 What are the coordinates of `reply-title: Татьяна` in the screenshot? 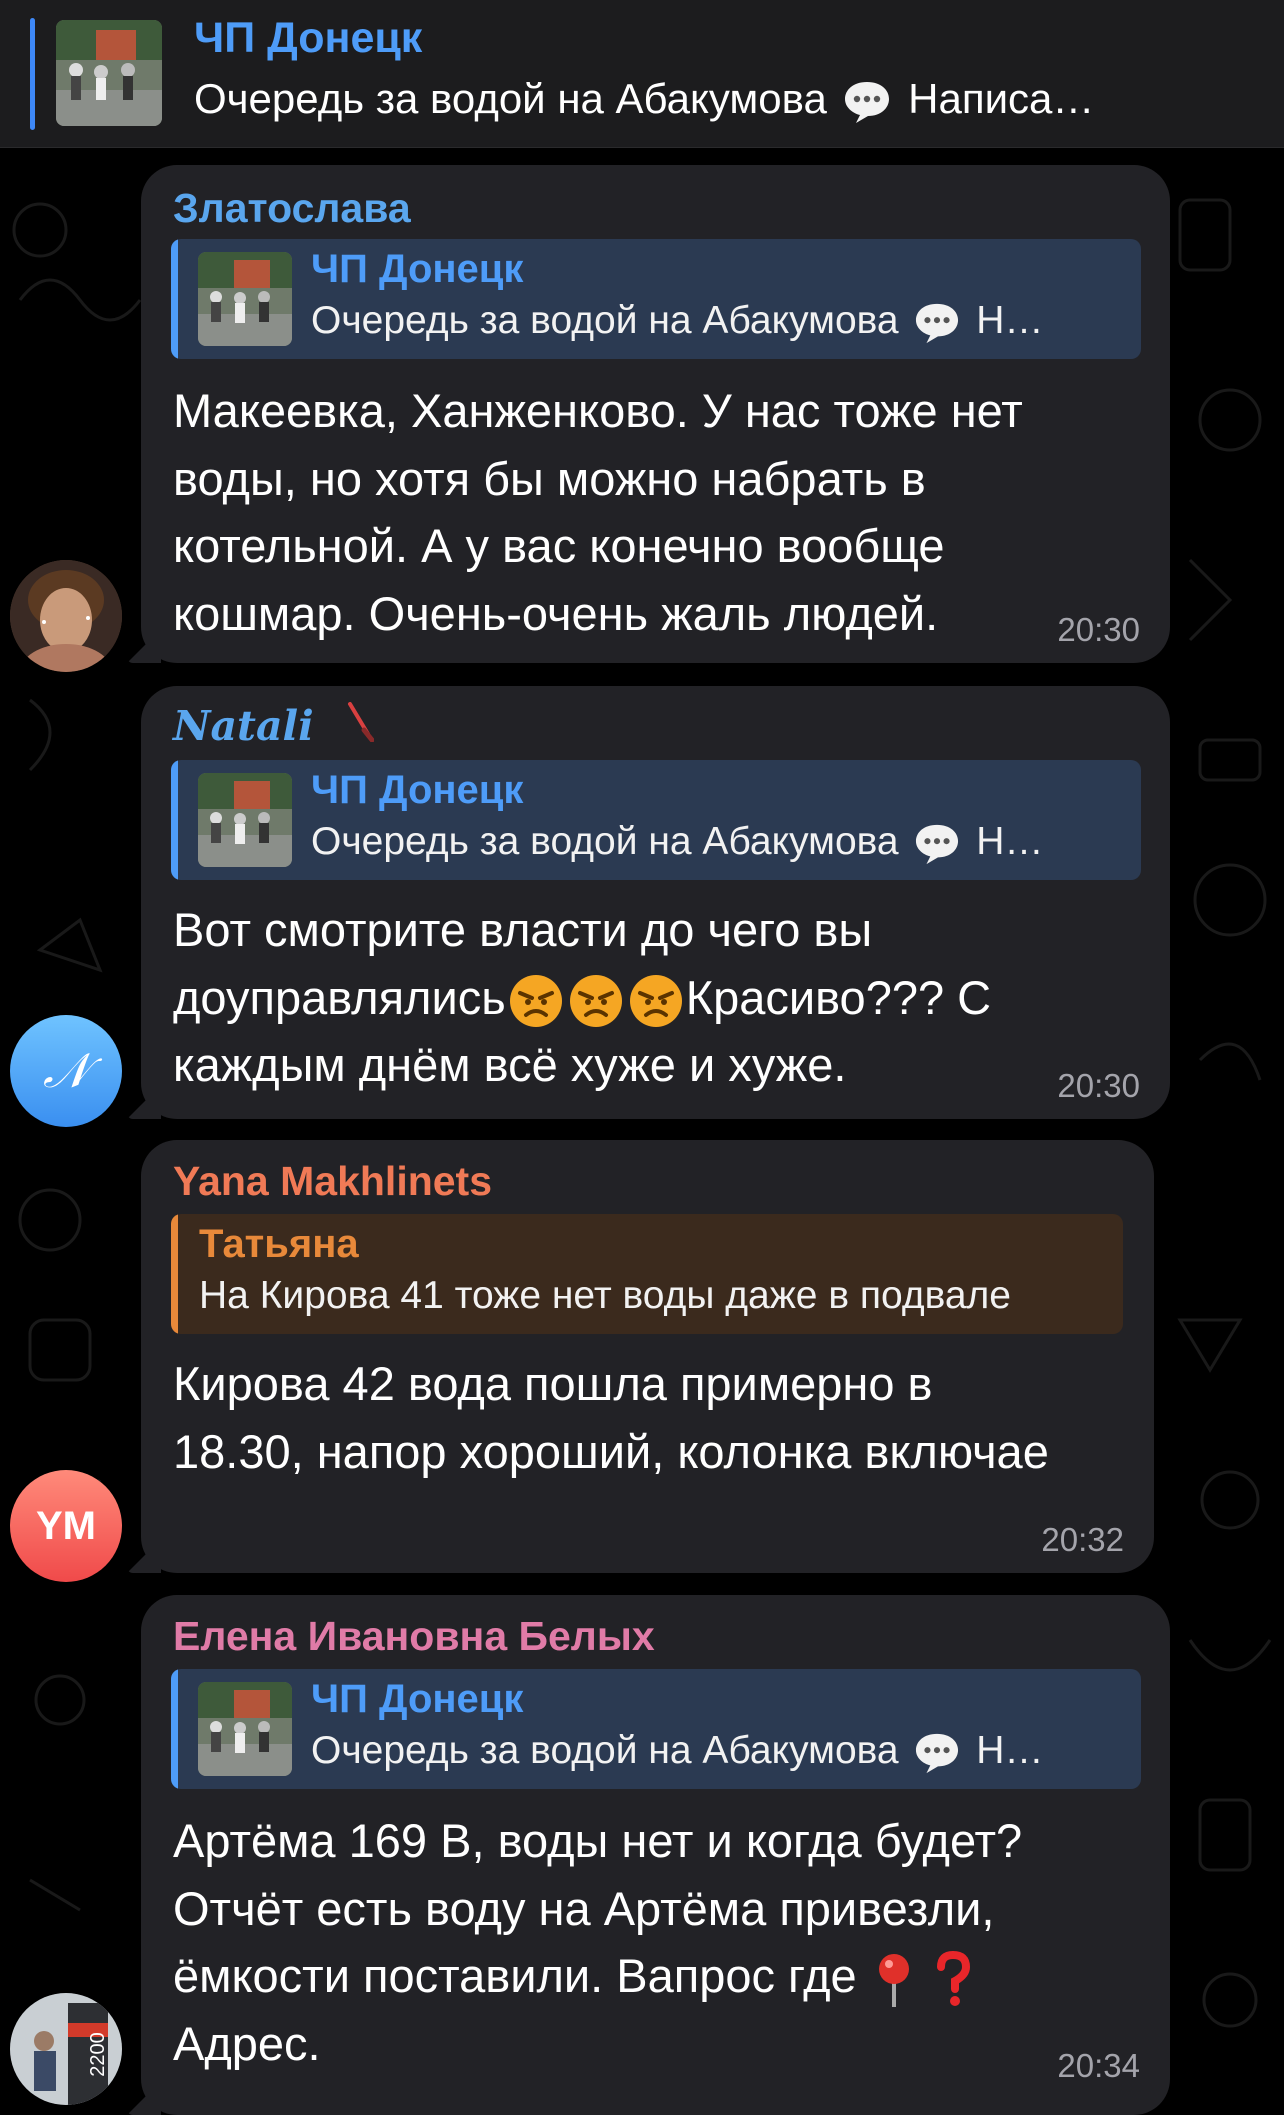 It's located at (279, 1244).